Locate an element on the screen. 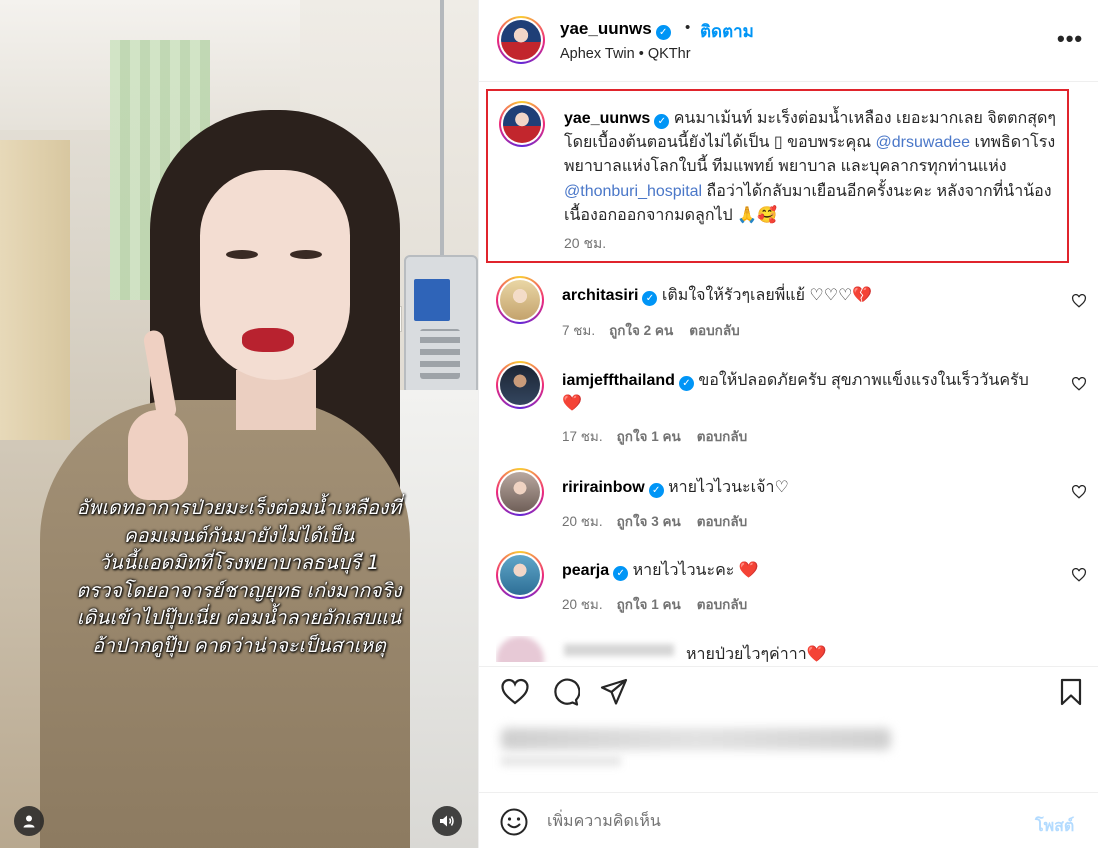 This screenshot has height=848, width=1098. add-comment-bar: โพสต์ is located at coordinates (788, 820).